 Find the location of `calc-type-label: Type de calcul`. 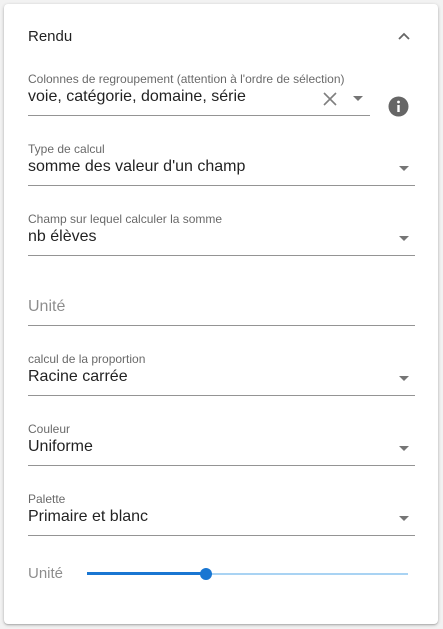

calc-type-label: Type de calcul is located at coordinates (66, 149).